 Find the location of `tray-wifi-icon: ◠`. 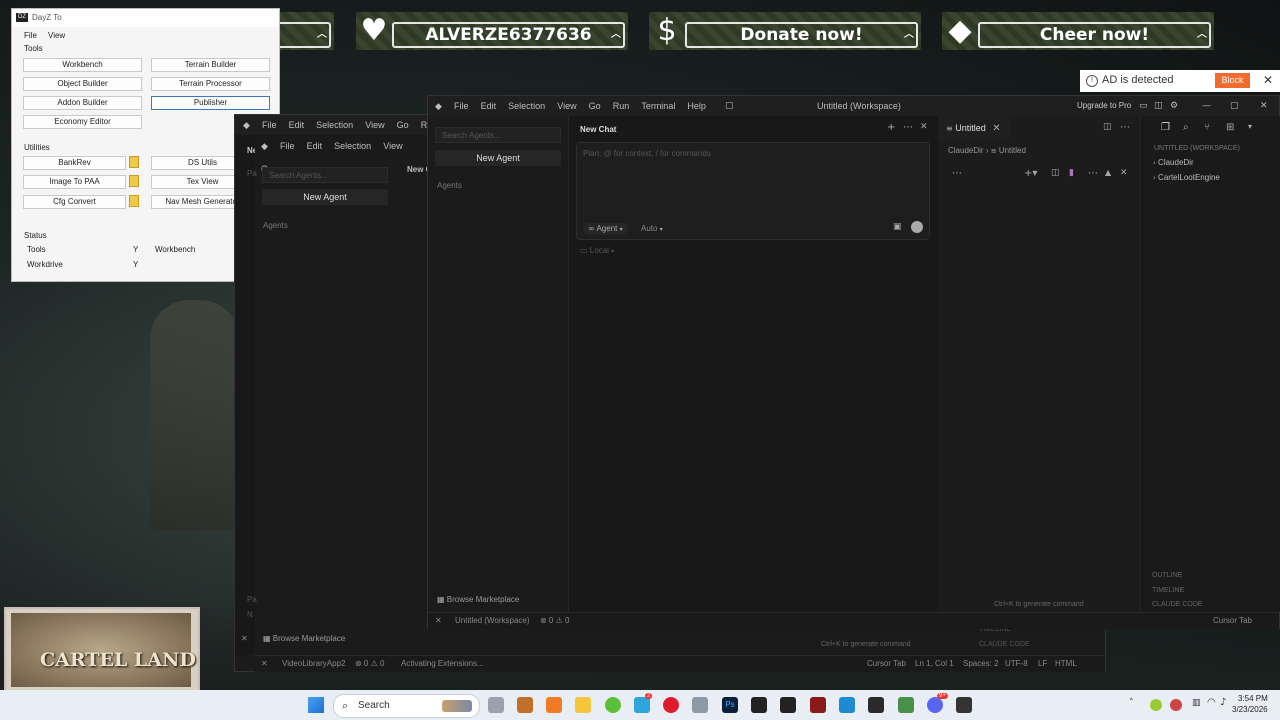

tray-wifi-icon: ◠ is located at coordinates (1211, 702).